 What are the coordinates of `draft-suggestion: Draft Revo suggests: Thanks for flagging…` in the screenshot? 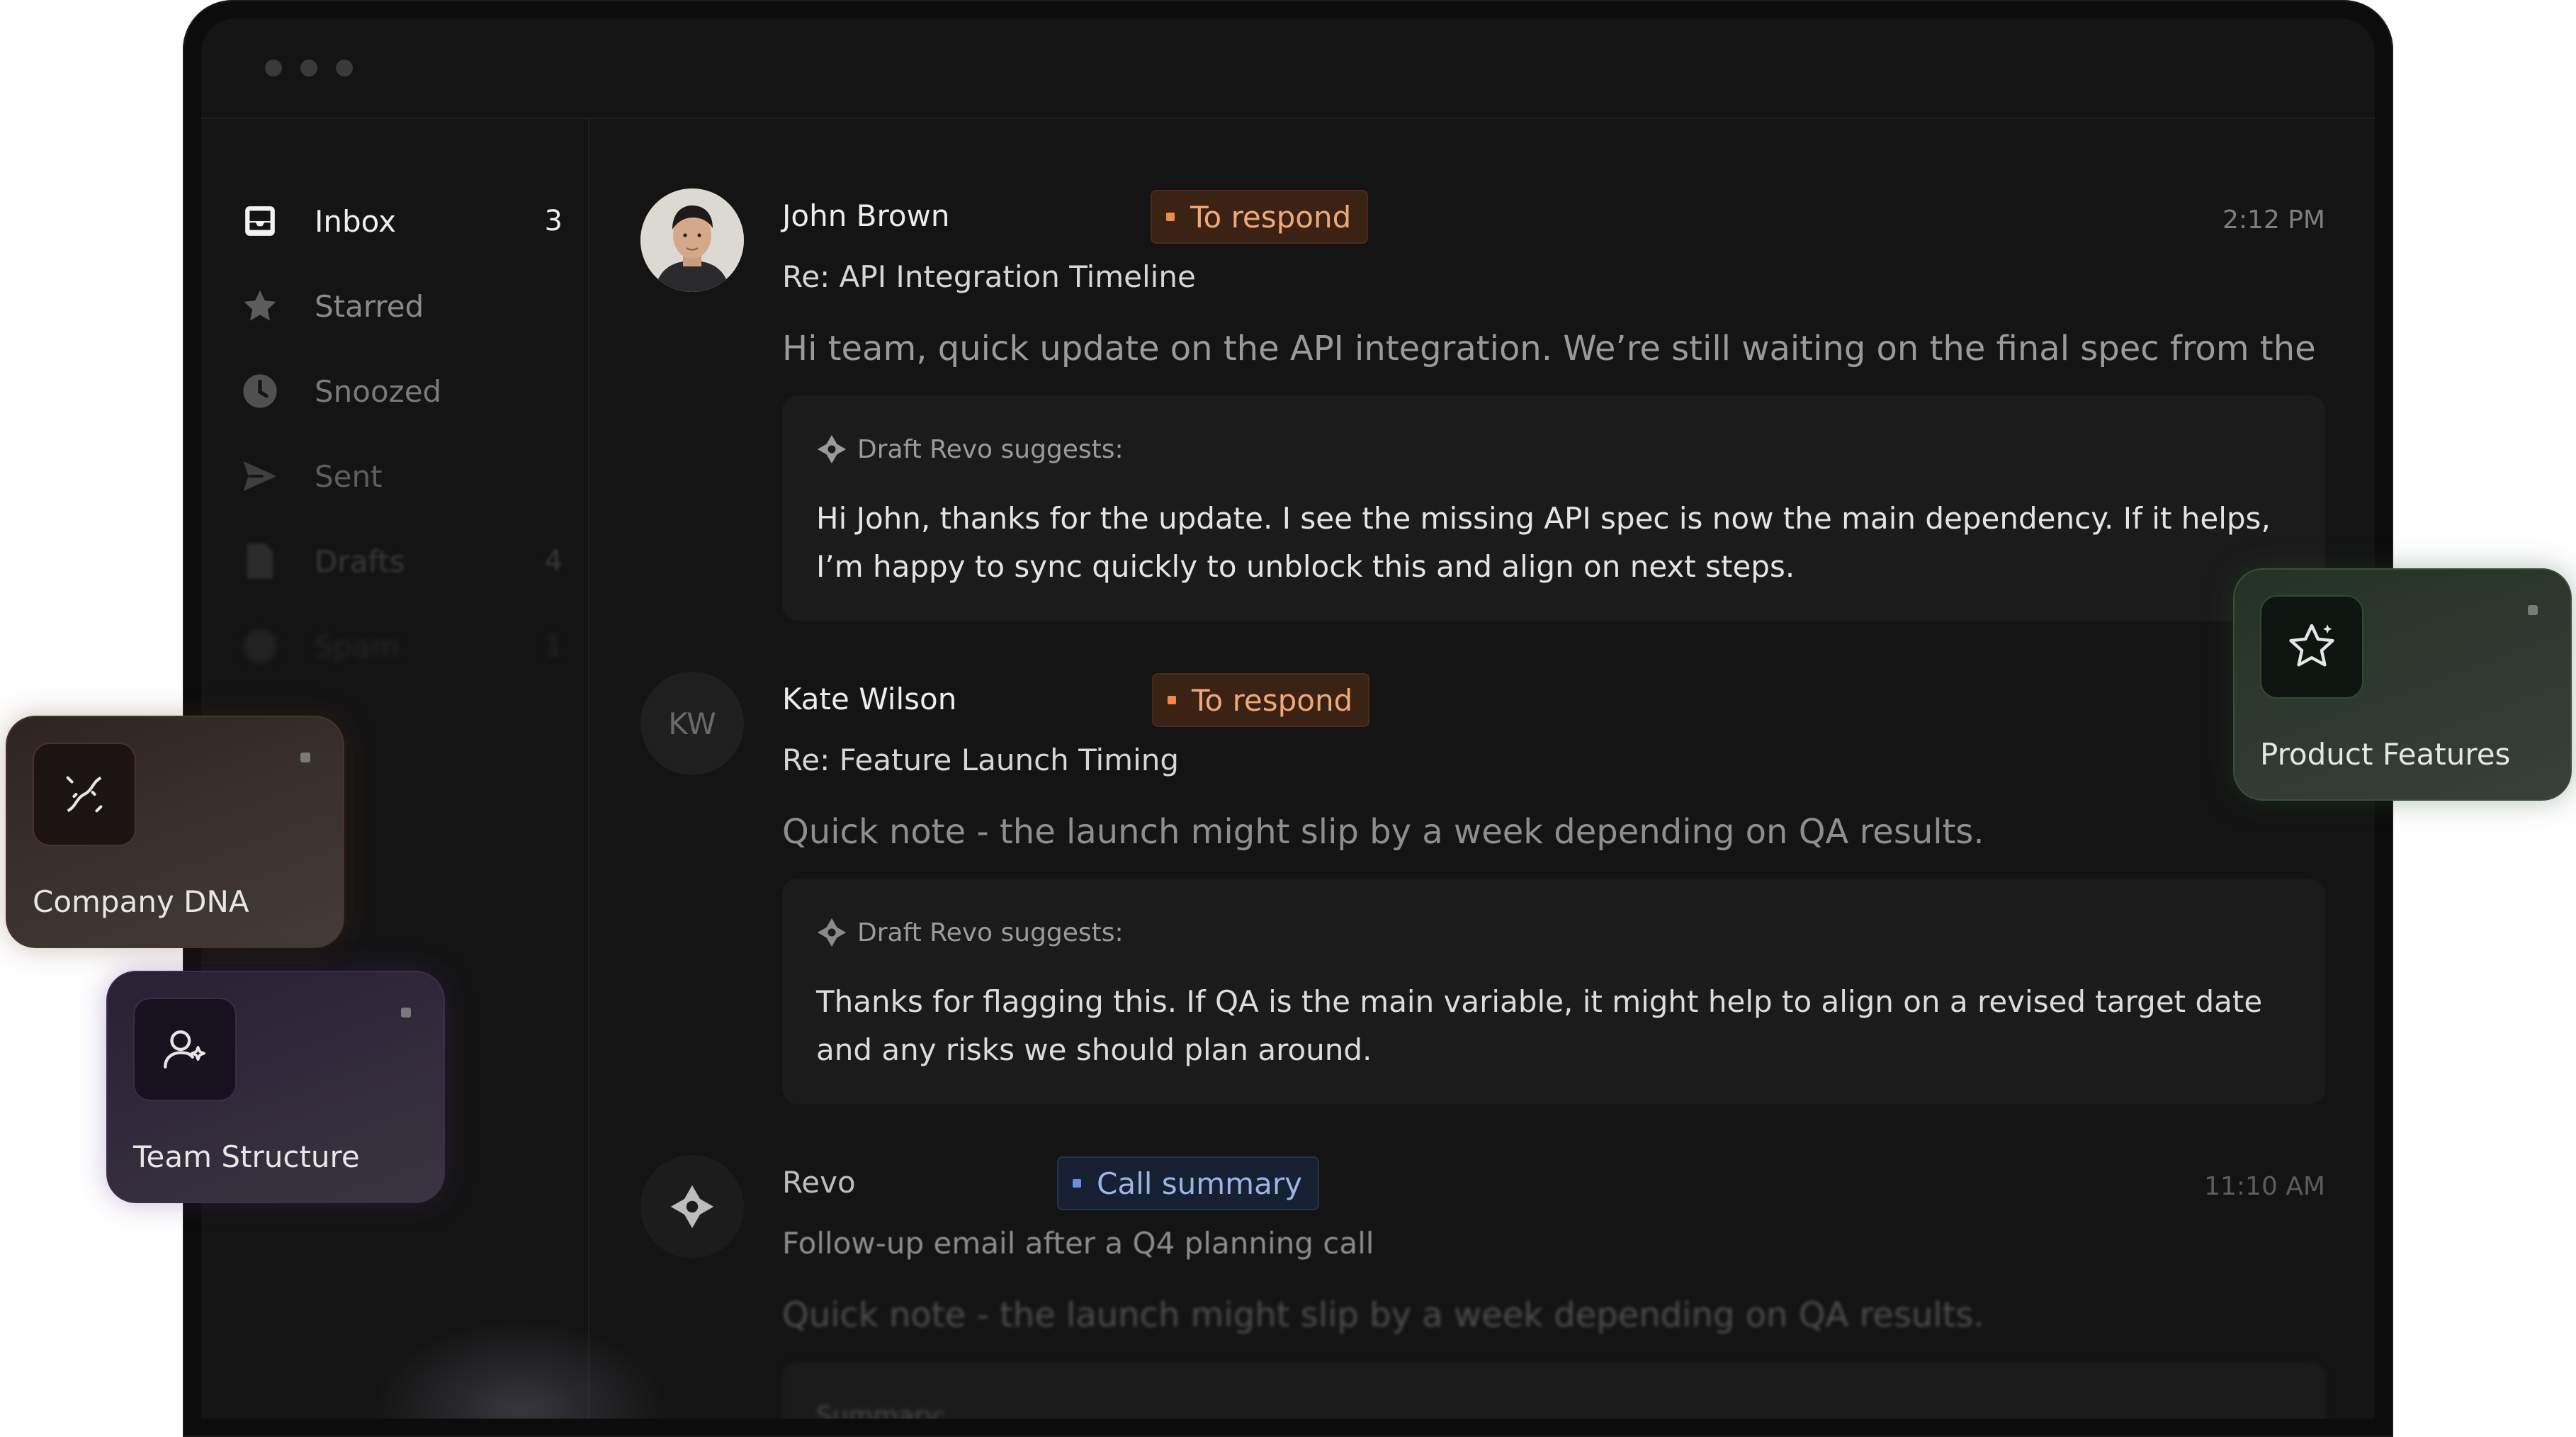 It's located at (1553, 991).